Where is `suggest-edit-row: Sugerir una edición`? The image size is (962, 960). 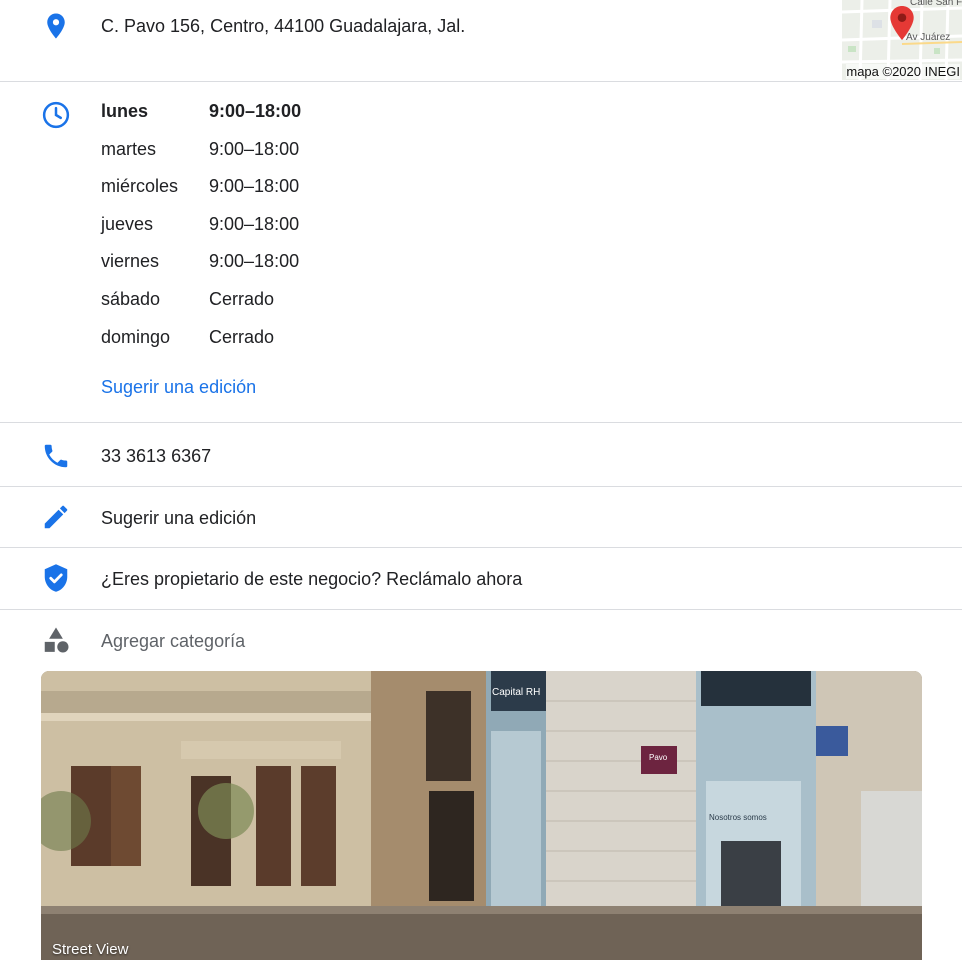
suggest-edit-row: Sugerir una edición is located at coordinates (481, 517).